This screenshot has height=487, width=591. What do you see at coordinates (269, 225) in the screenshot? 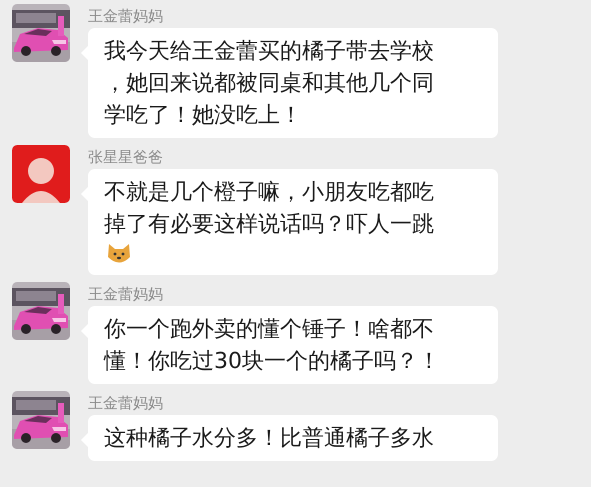
I see `message-text: 掉了有必要这样说话吗？吓人一跳` at bounding box center [269, 225].